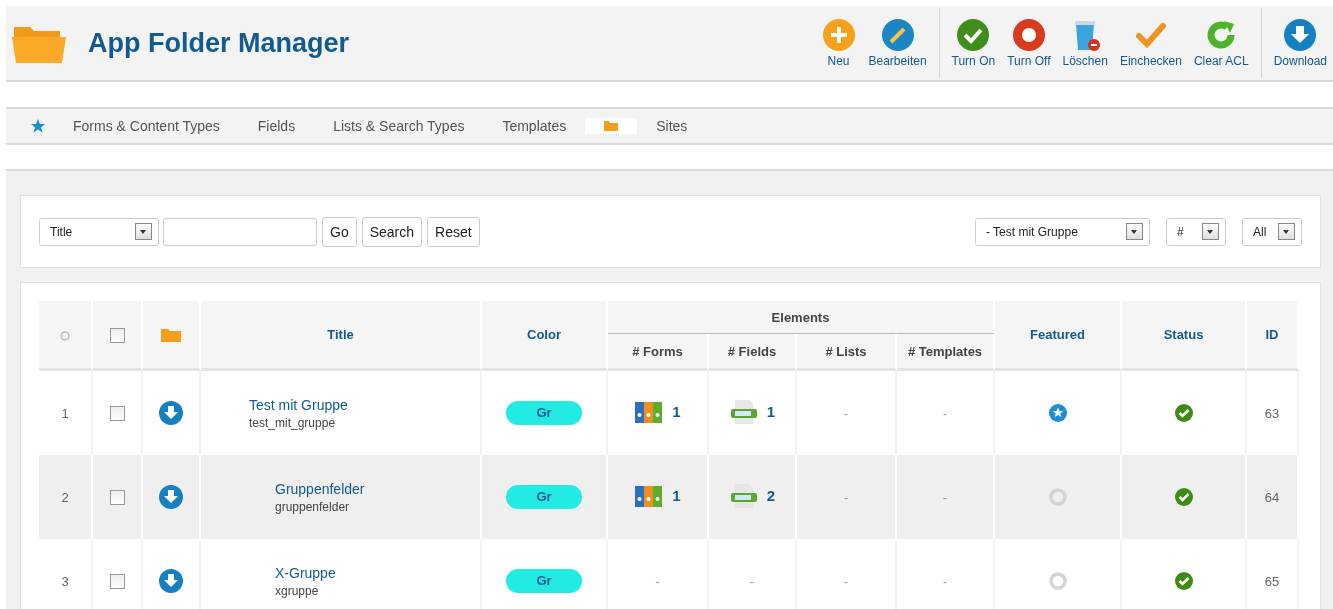  Describe the element at coordinates (65, 335) in the screenshot. I see `sort-icon` at that location.